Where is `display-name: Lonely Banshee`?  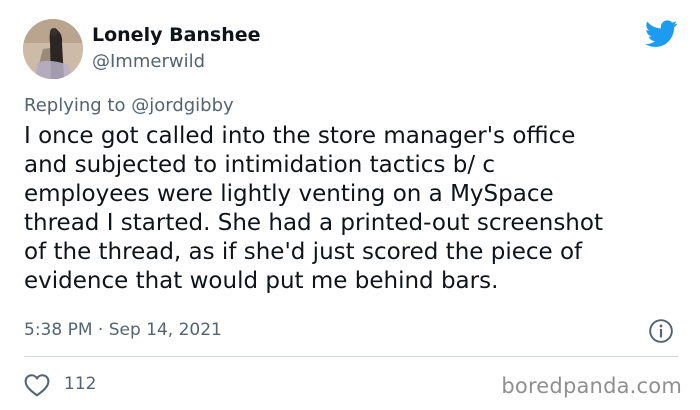
display-name: Lonely Banshee is located at coordinates (176, 35).